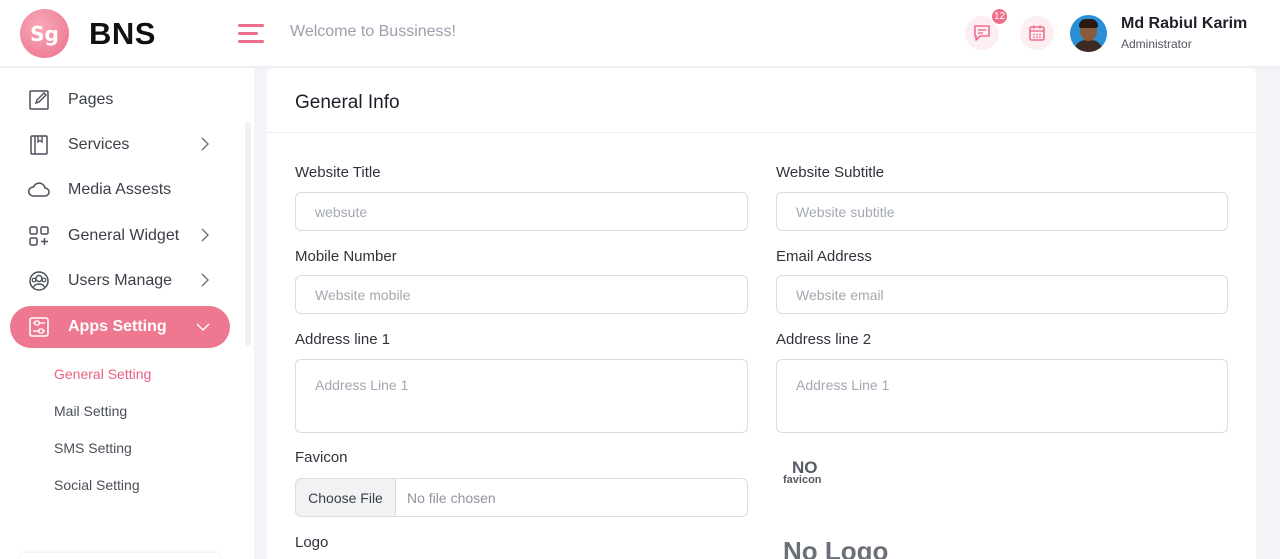 The height and width of the screenshot is (559, 1280). Describe the element at coordinates (90, 411) in the screenshot. I see `sub-item-mail-setting: Mail Setting` at that location.